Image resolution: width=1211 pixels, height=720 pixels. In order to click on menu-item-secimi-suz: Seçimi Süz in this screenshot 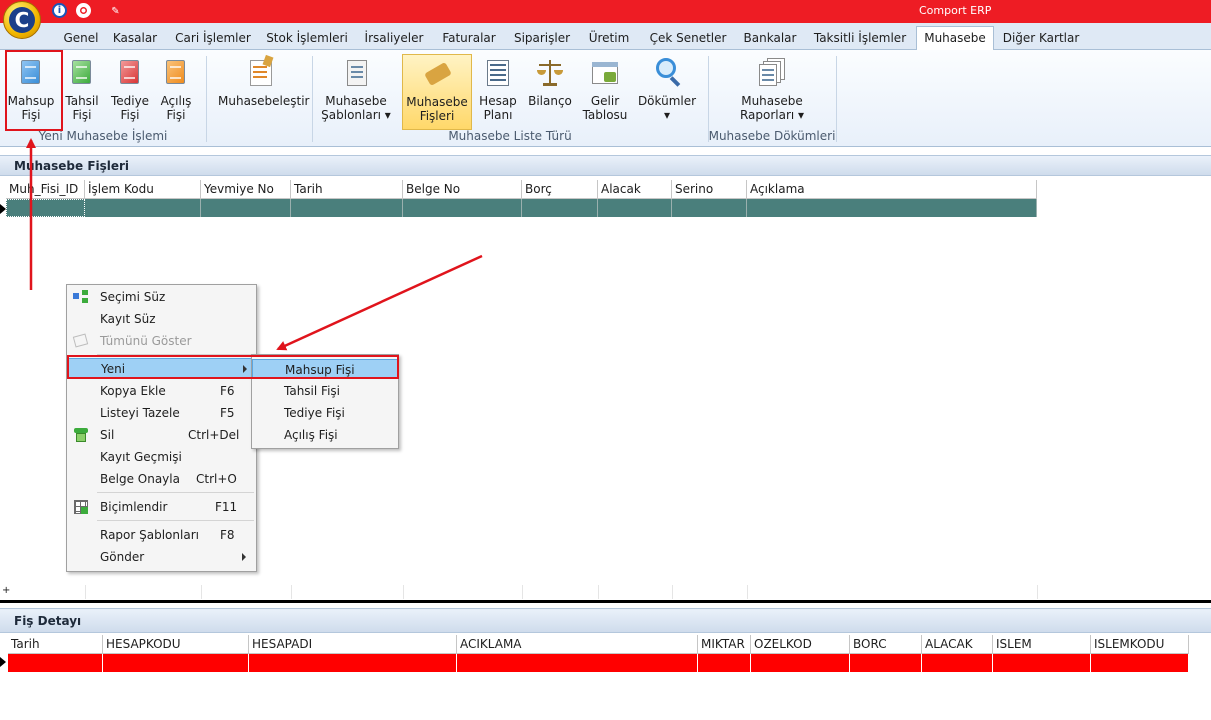, I will do `click(161, 297)`.